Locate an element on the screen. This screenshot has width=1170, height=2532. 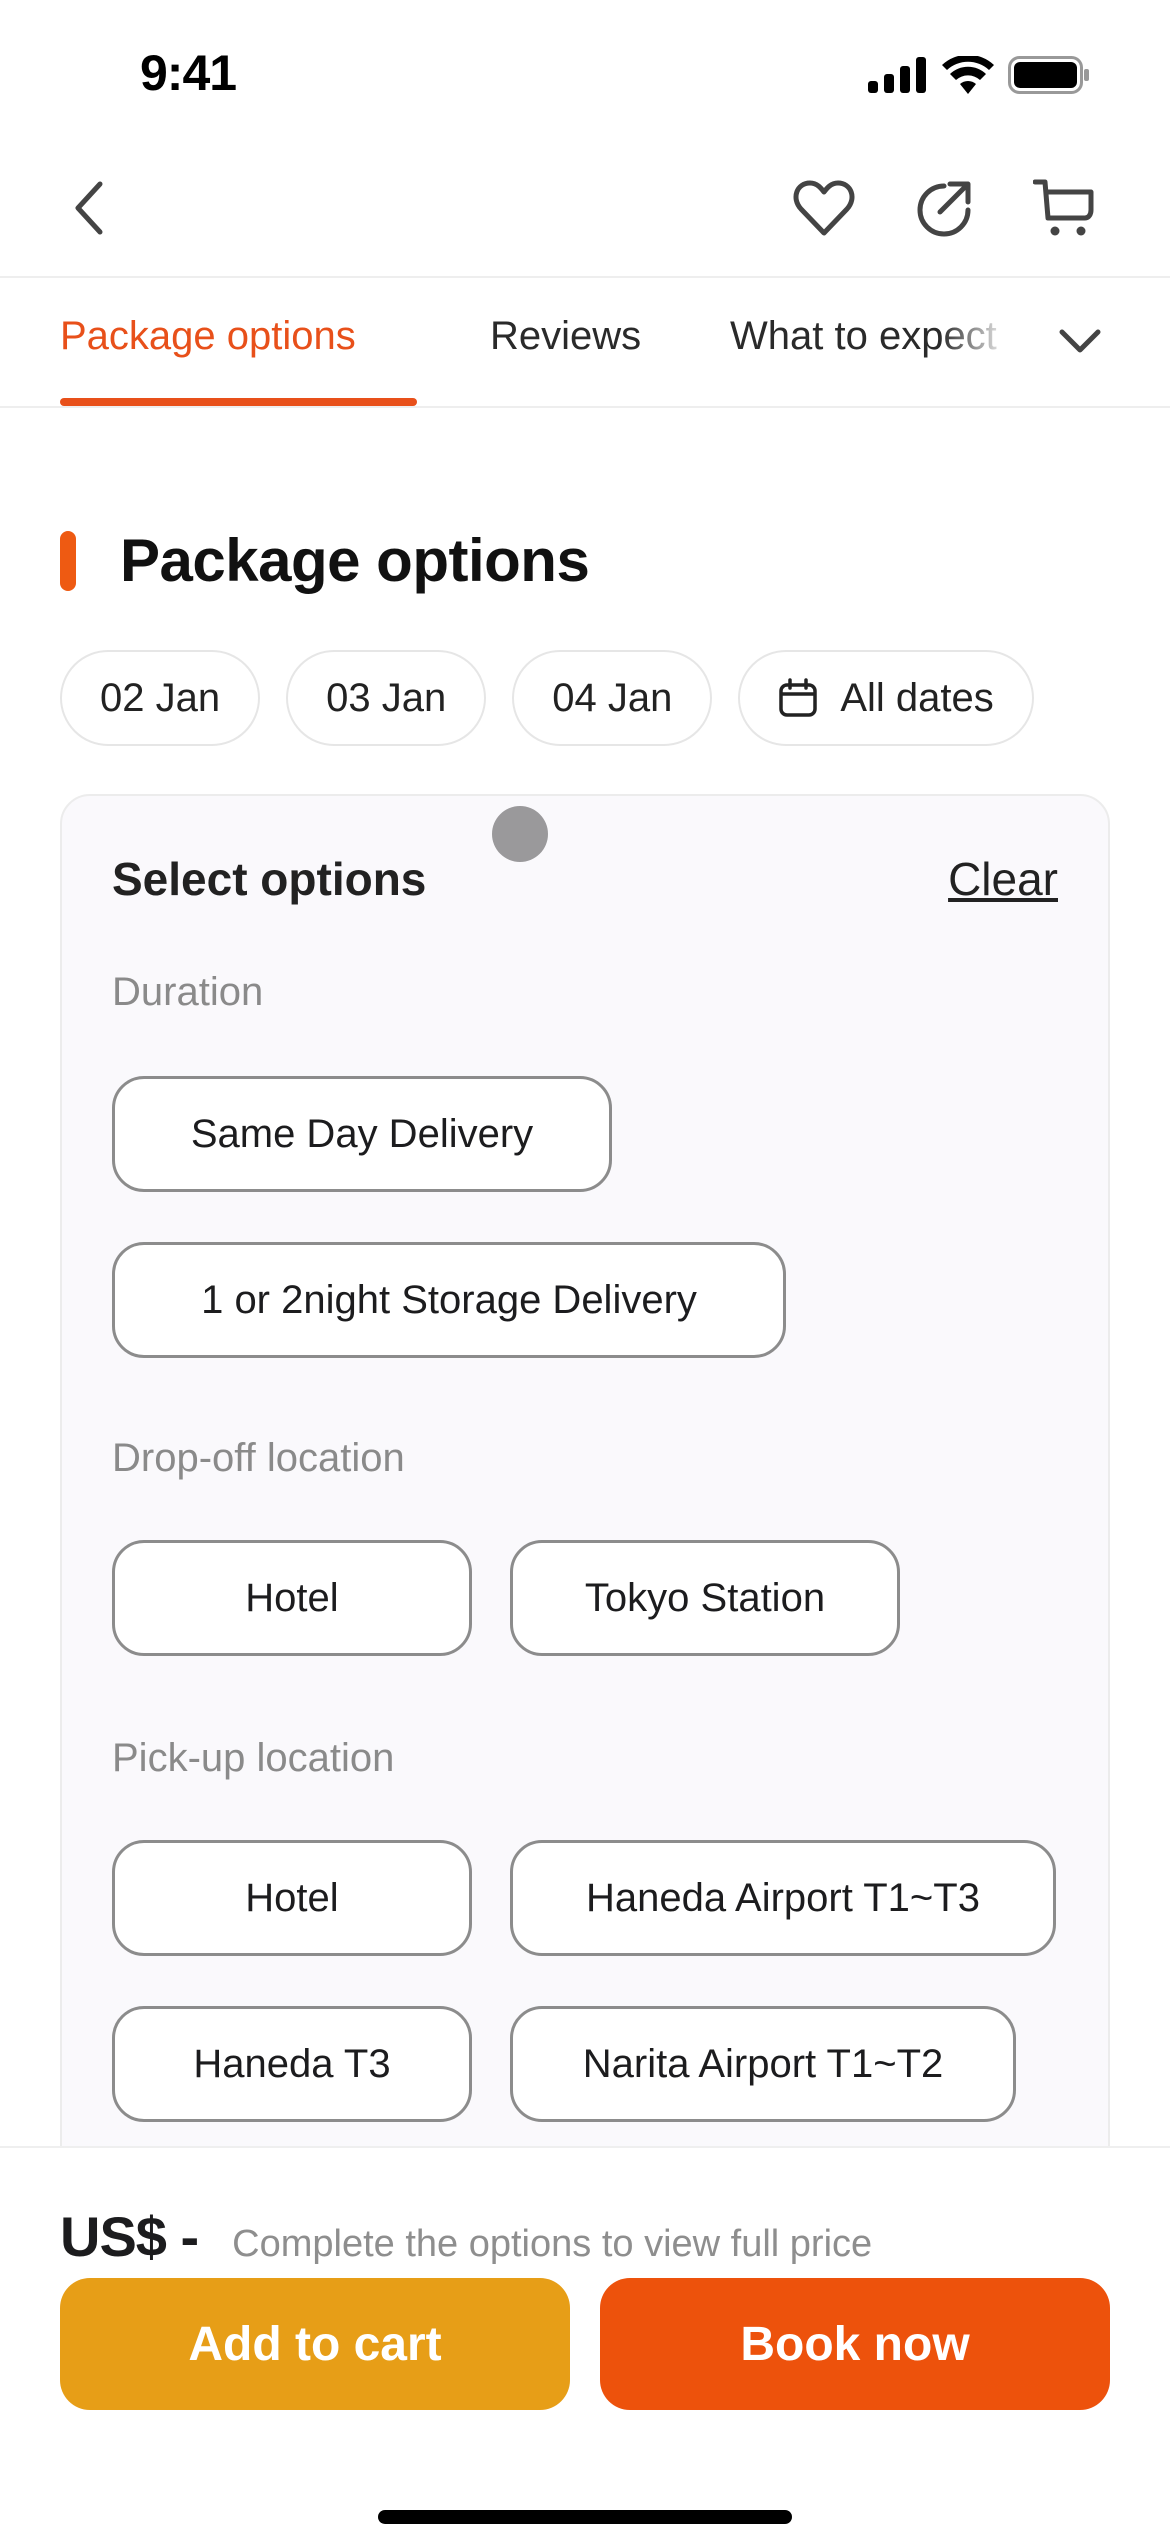
tab-bar: Package options Reviews What to expect is located at coordinates (585, 342).